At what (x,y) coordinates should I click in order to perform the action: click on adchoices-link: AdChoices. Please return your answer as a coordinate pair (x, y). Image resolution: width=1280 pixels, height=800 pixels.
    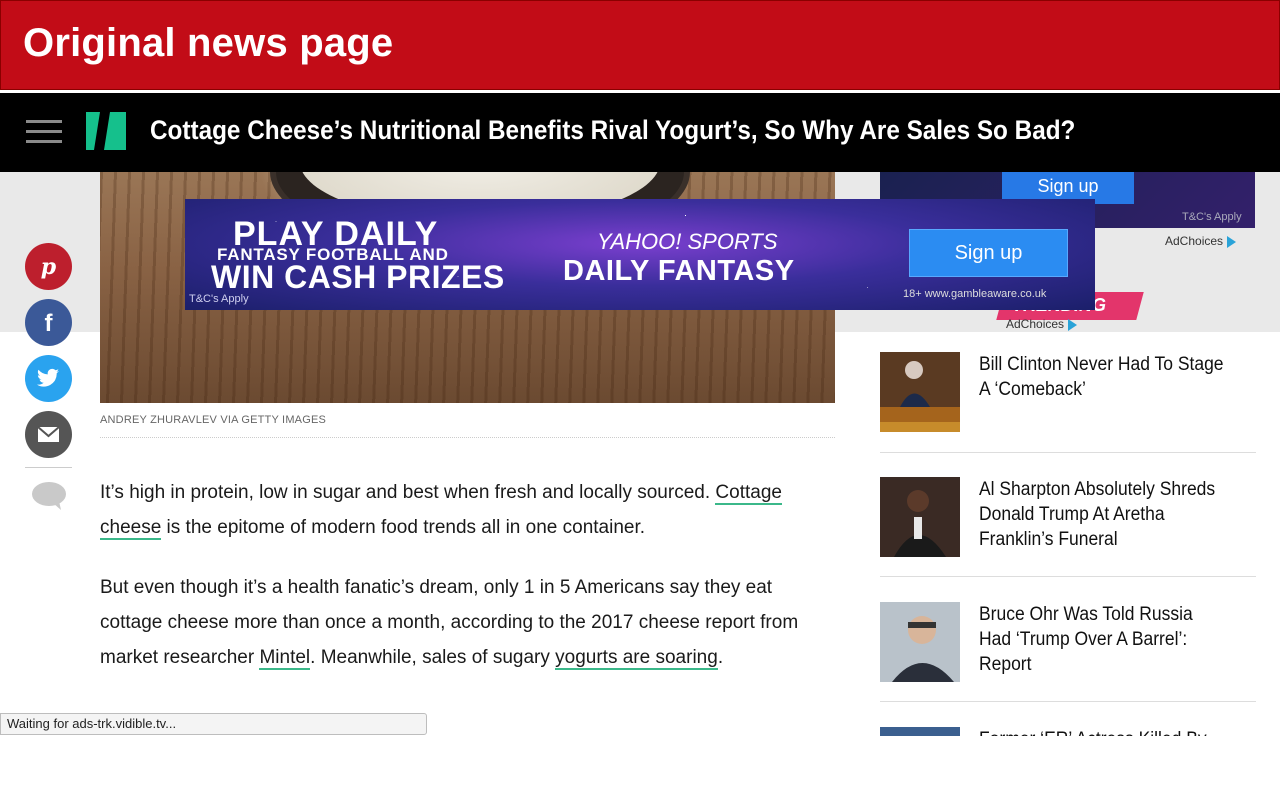
    Looking at the image, I should click on (1201, 241).